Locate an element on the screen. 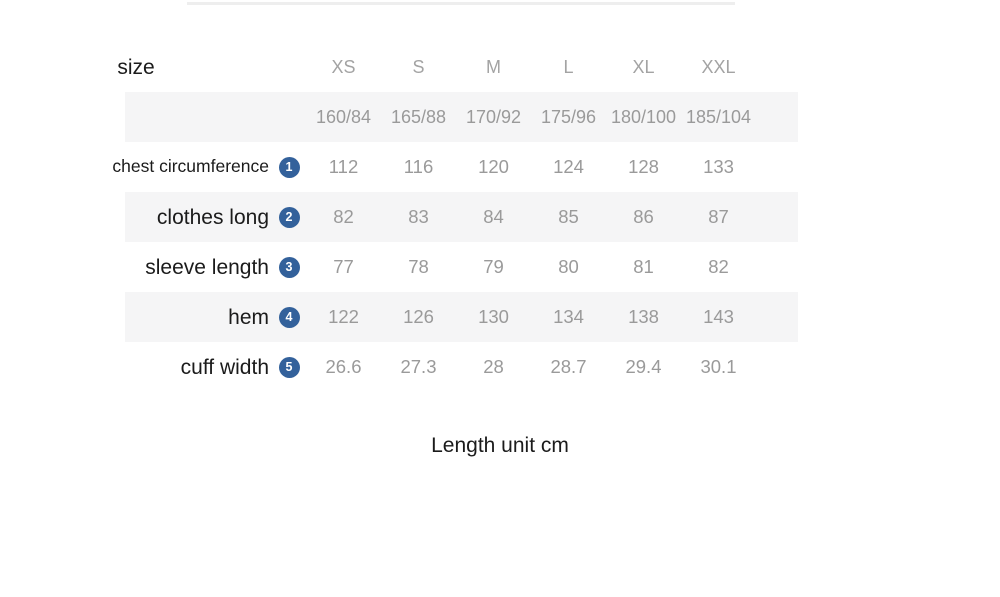 This screenshot has height=597, width=1000. cell-hem-xl: 138 is located at coordinates (643, 316).